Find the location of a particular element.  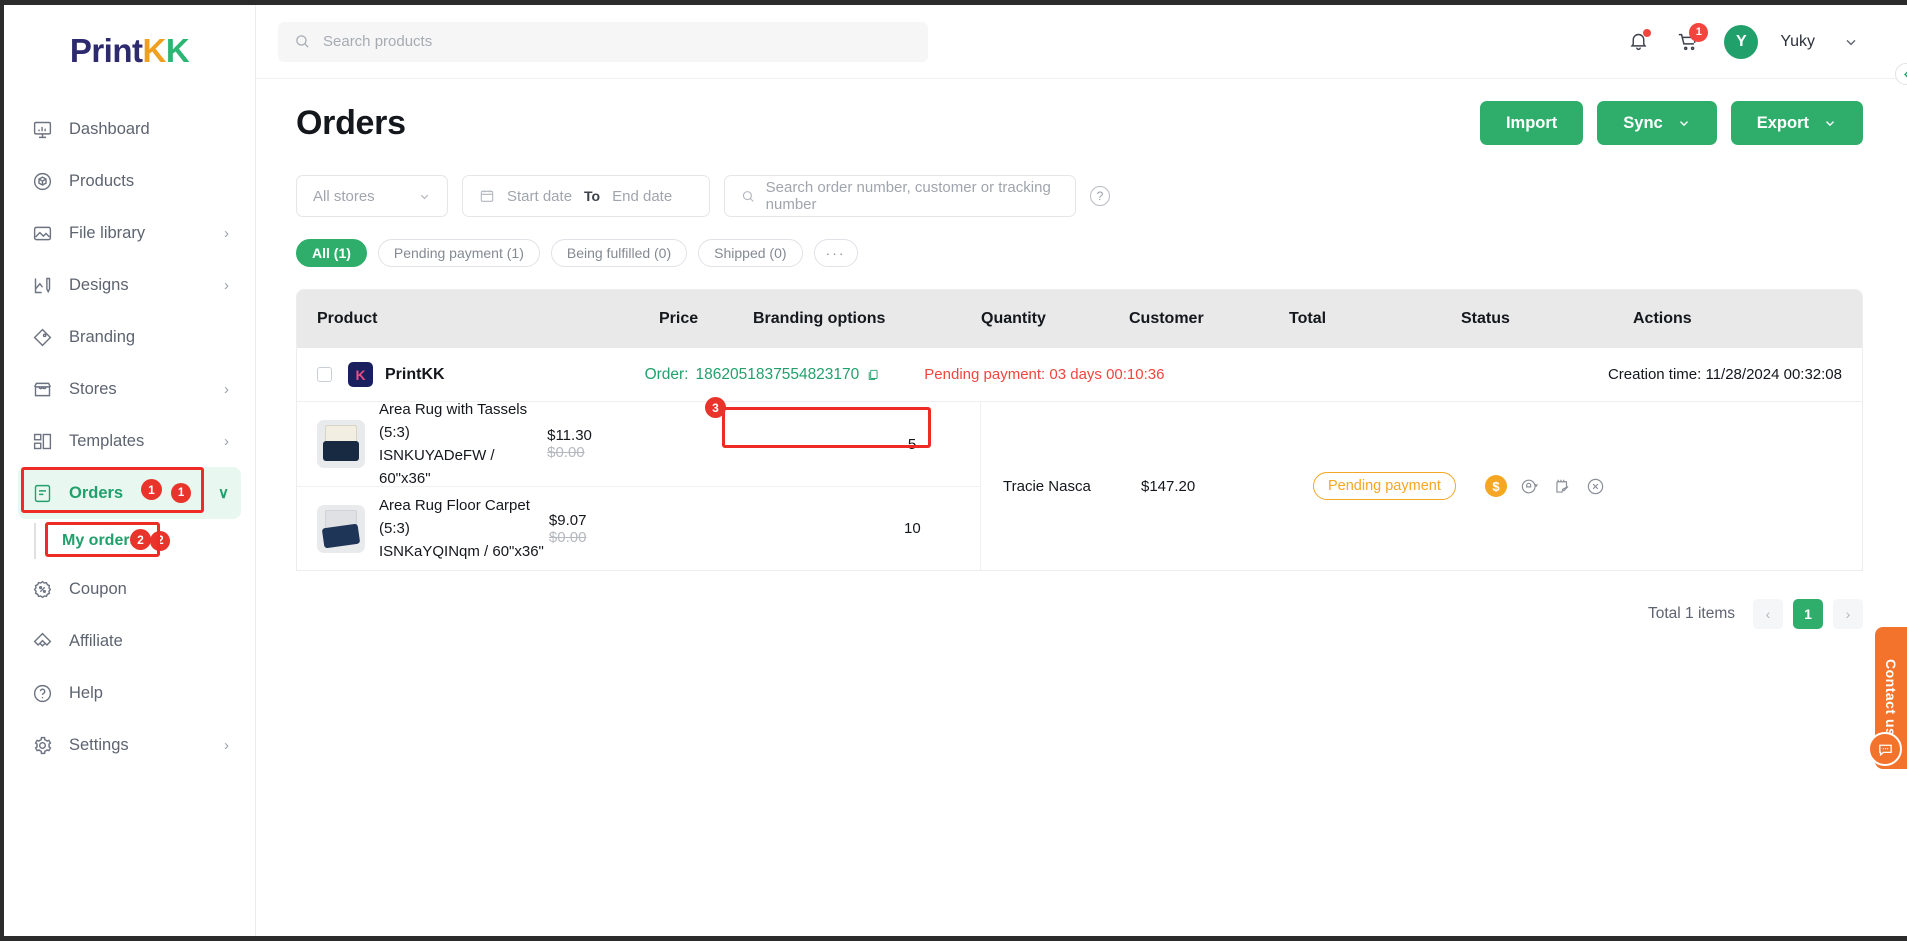

sidebar-subitem-label: My orders is located at coordinates (100, 540).